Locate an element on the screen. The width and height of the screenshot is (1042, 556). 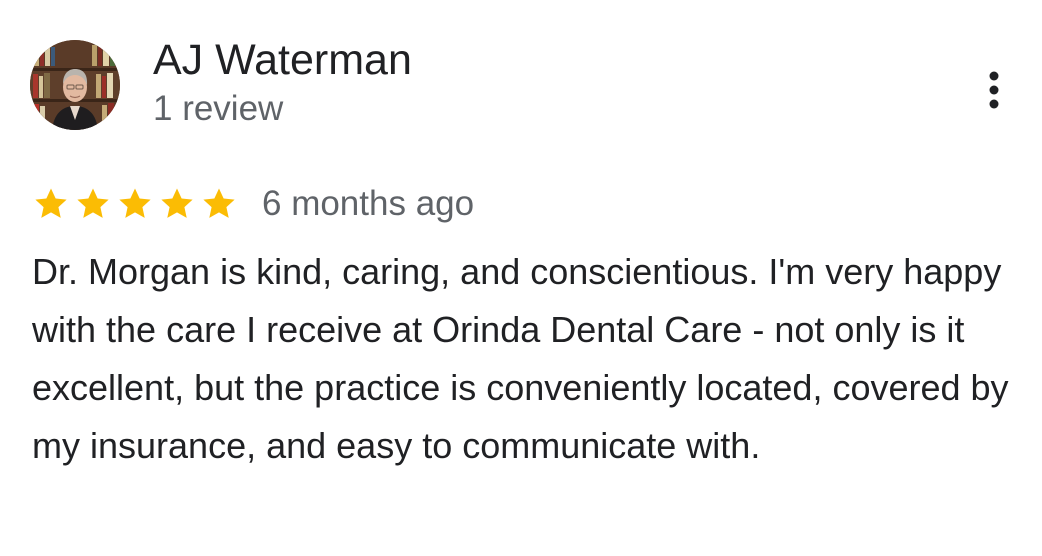
more-vertical-icon is located at coordinates (994, 90).